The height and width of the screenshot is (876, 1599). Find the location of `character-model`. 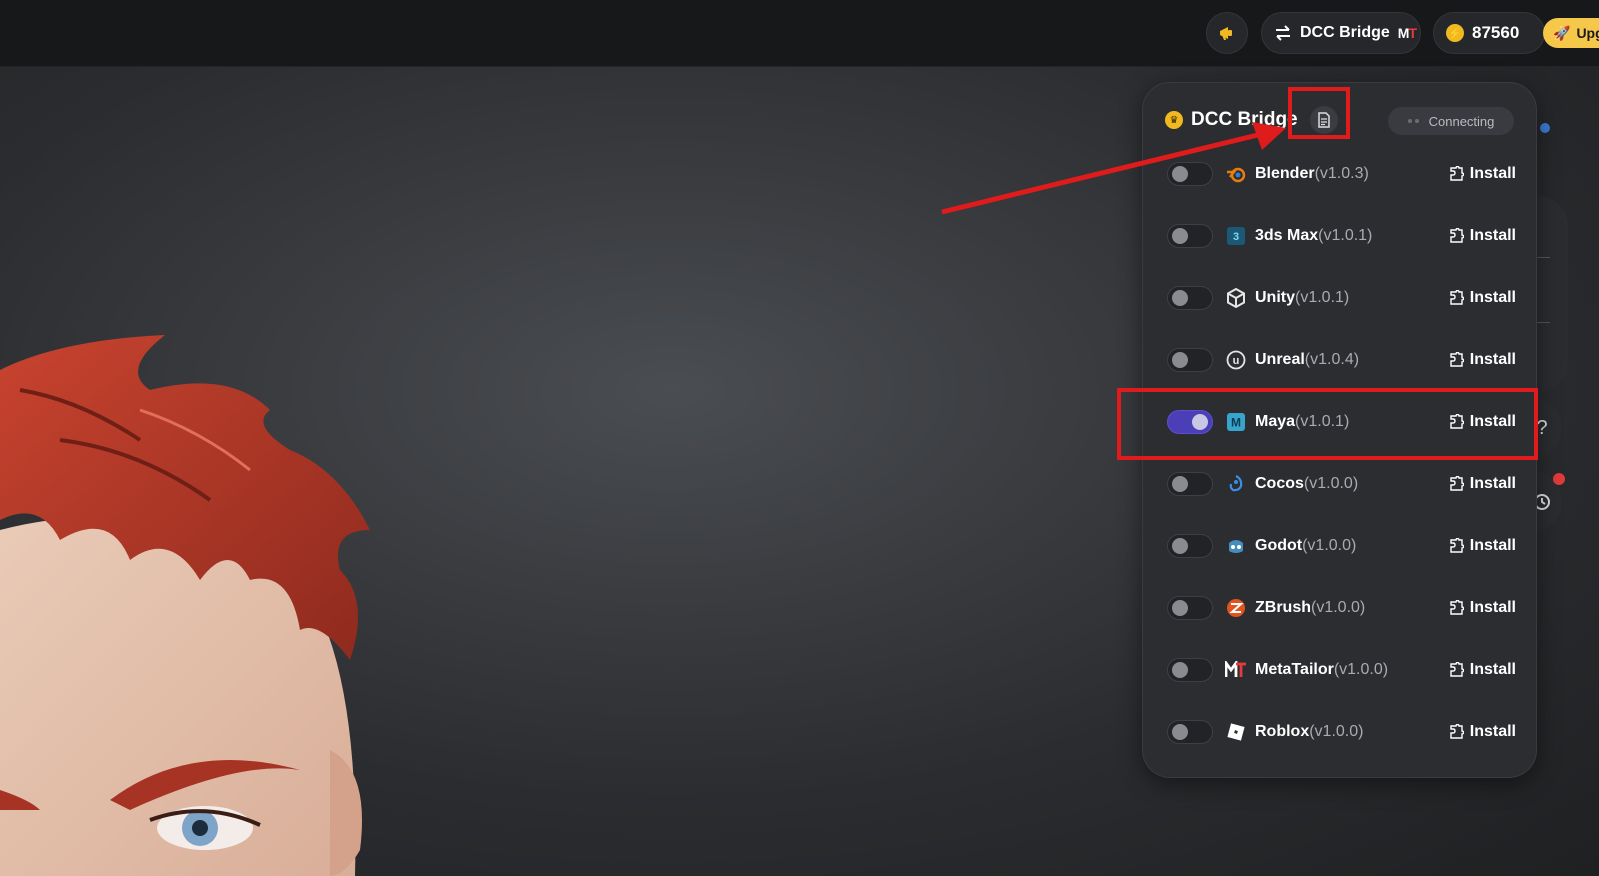

character-model is located at coordinates (185, 605).